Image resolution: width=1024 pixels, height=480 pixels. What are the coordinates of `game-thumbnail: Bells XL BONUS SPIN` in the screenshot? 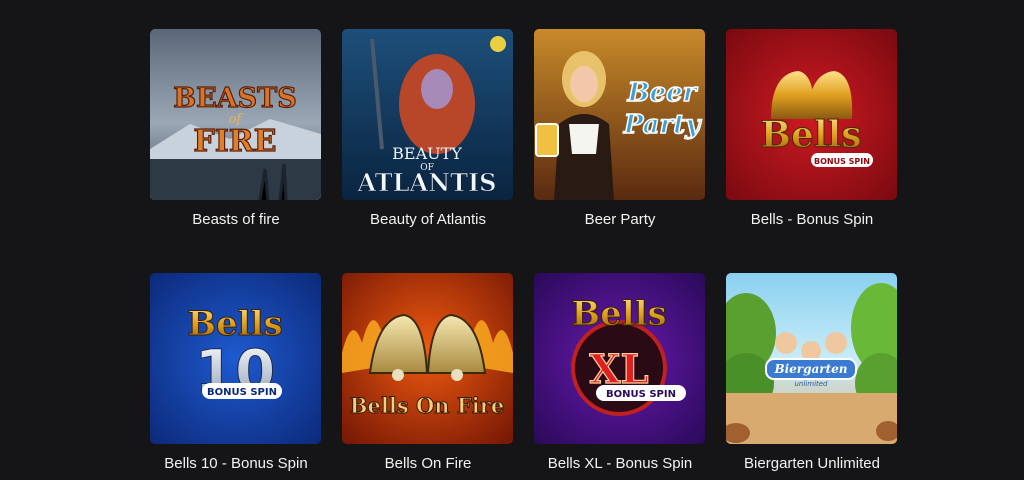 It's located at (619, 358).